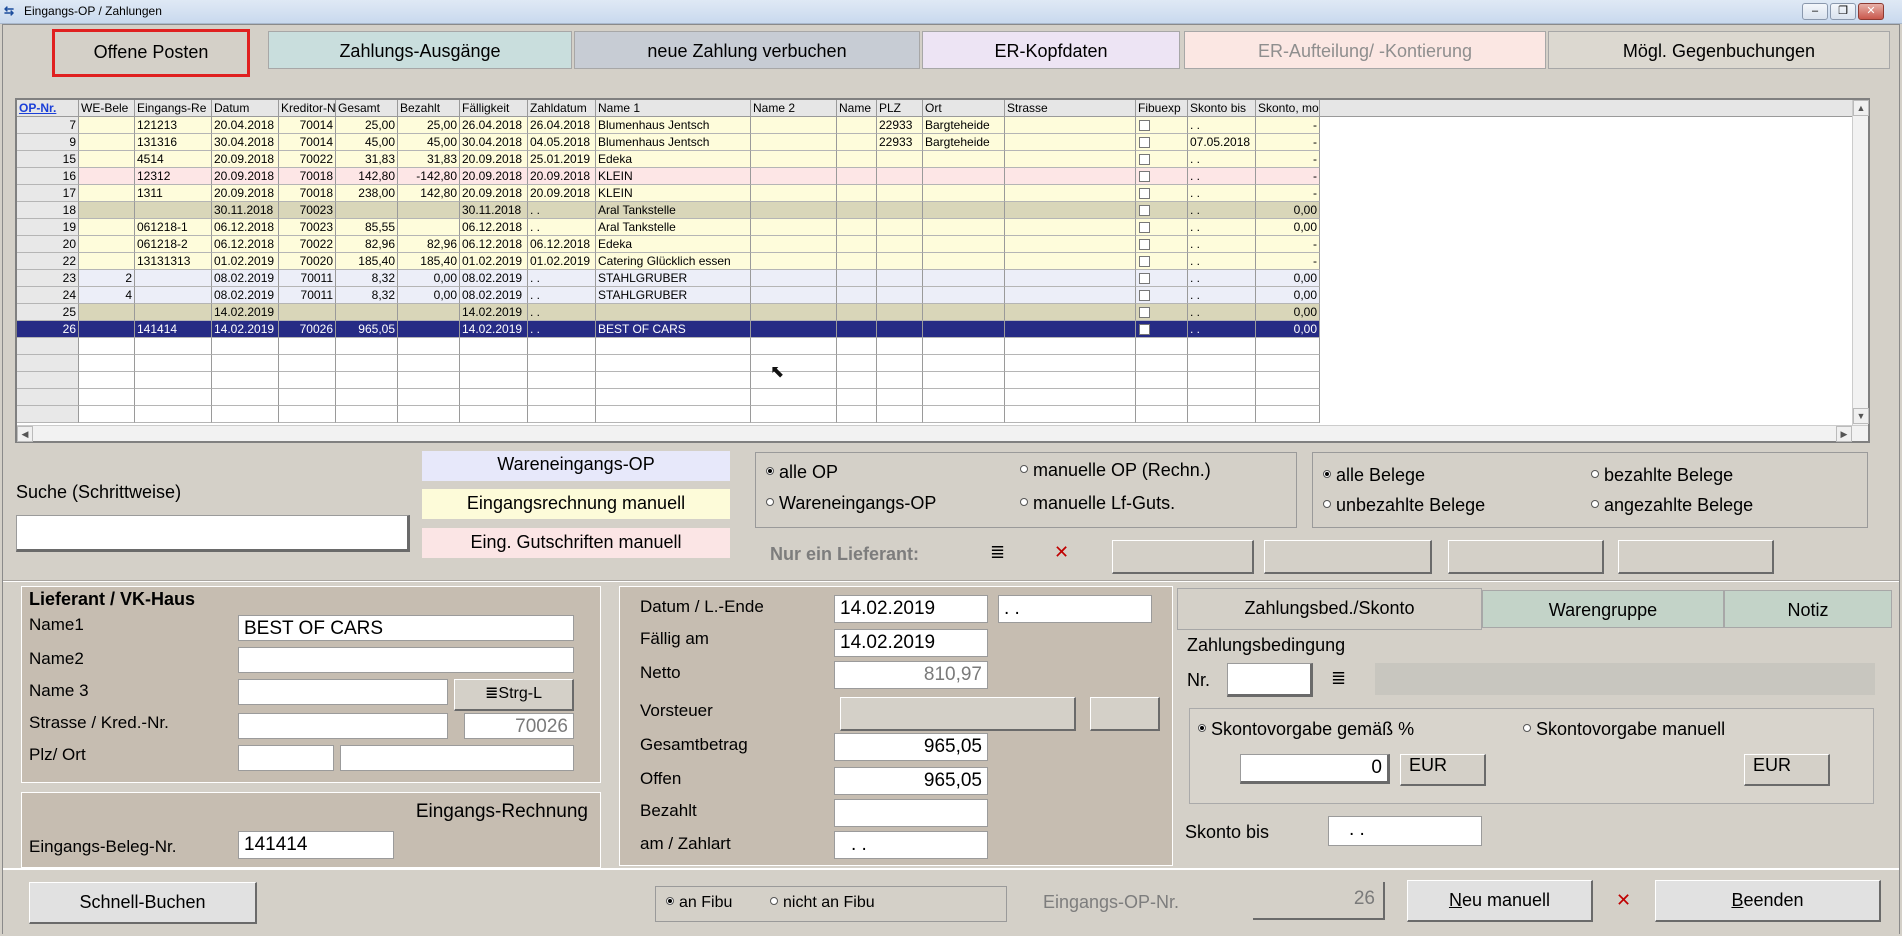 The width and height of the screenshot is (1902, 936). What do you see at coordinates (1768, 901) in the screenshot?
I see `beenden-button: Beenden` at bounding box center [1768, 901].